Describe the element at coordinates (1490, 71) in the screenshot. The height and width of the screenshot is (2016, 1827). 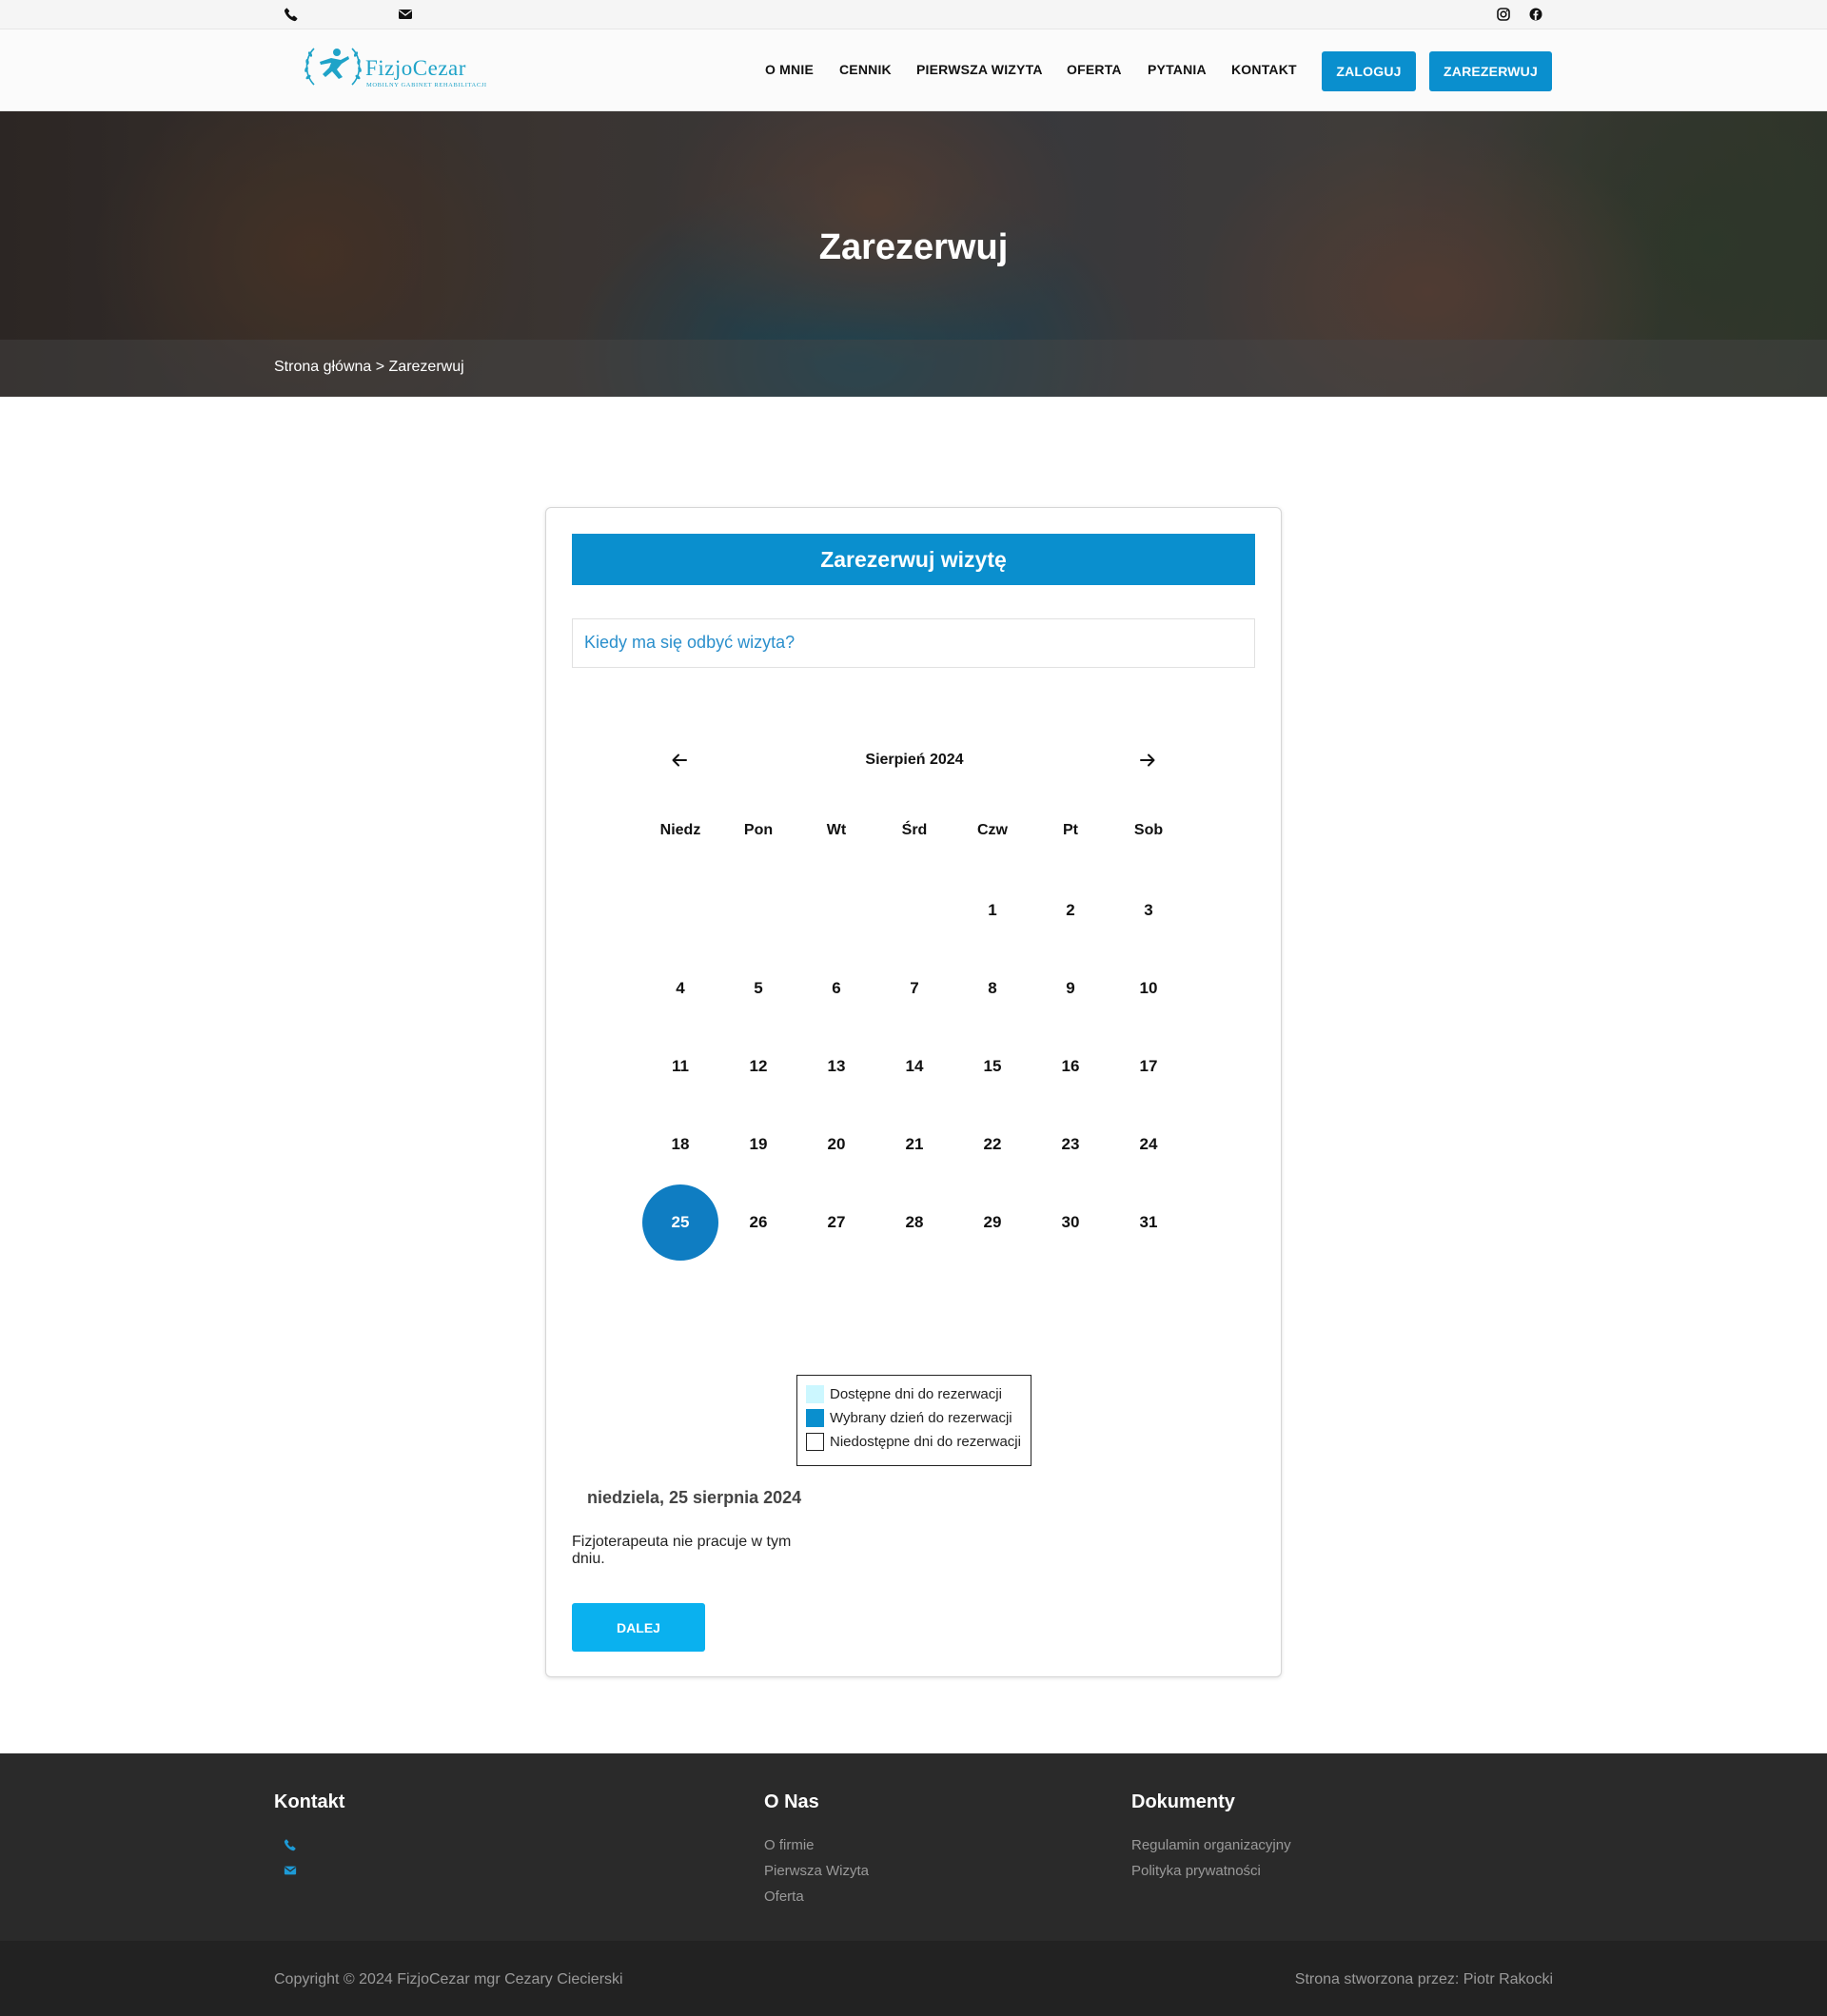
I see `book-button: ZAREZERWUJ` at that location.